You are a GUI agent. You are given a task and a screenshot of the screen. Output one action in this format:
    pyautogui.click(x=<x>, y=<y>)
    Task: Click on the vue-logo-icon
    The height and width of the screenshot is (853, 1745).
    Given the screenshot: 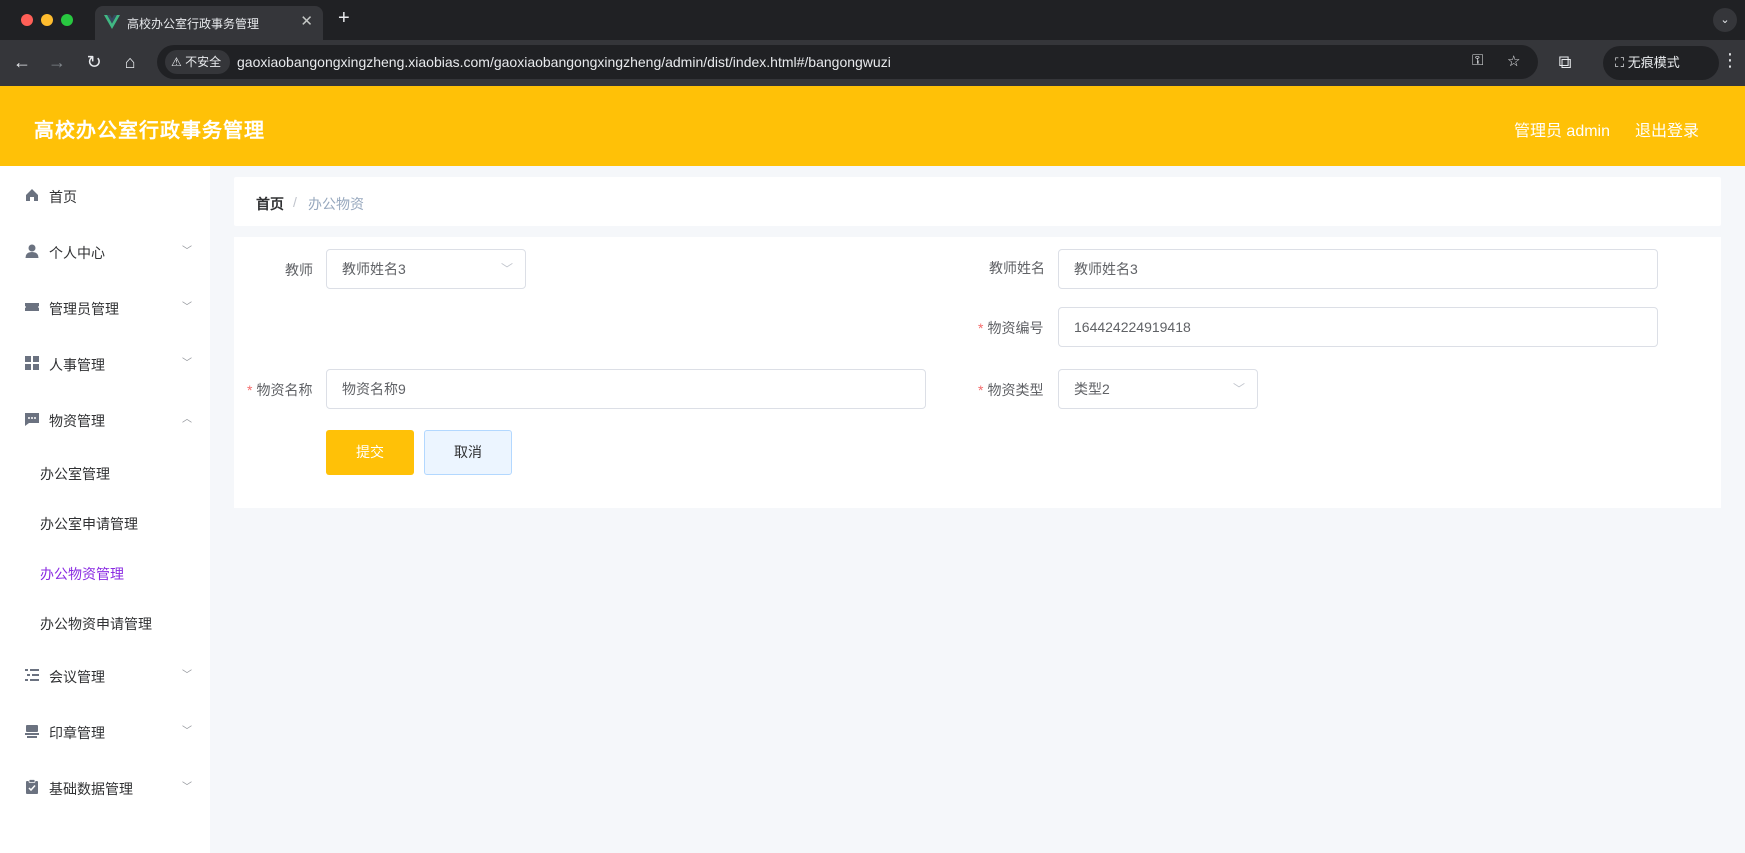 What is the action you would take?
    pyautogui.click(x=112, y=22)
    